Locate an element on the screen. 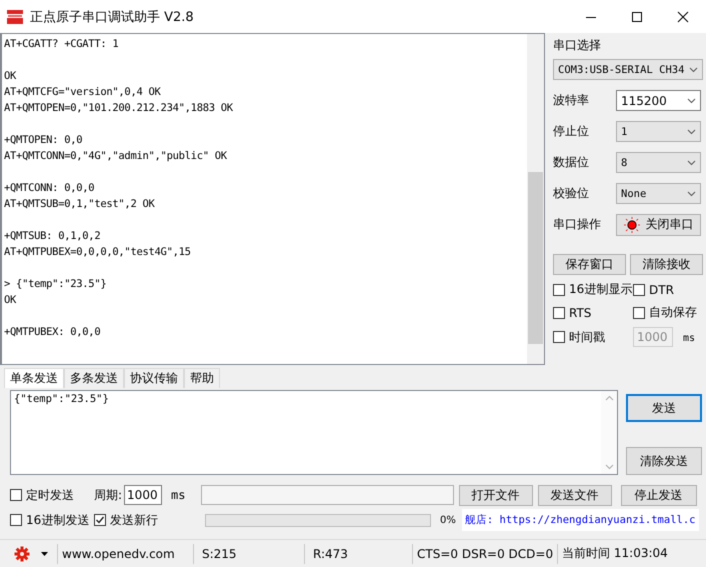 The height and width of the screenshot is (567, 706). log-line: +QMTOPEN: 0,0 is located at coordinates (44, 140).